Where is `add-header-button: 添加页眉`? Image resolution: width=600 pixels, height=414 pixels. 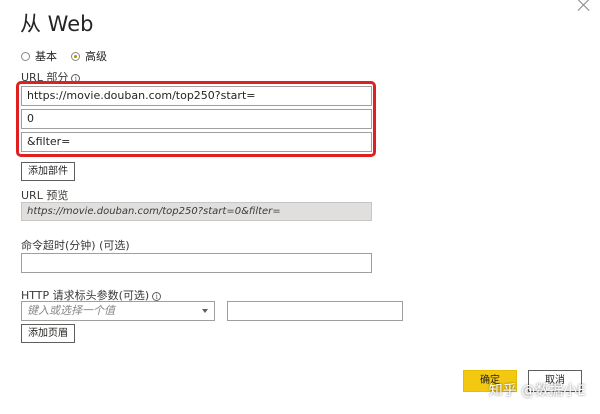
add-header-button: 添加页眉 is located at coordinates (48, 333).